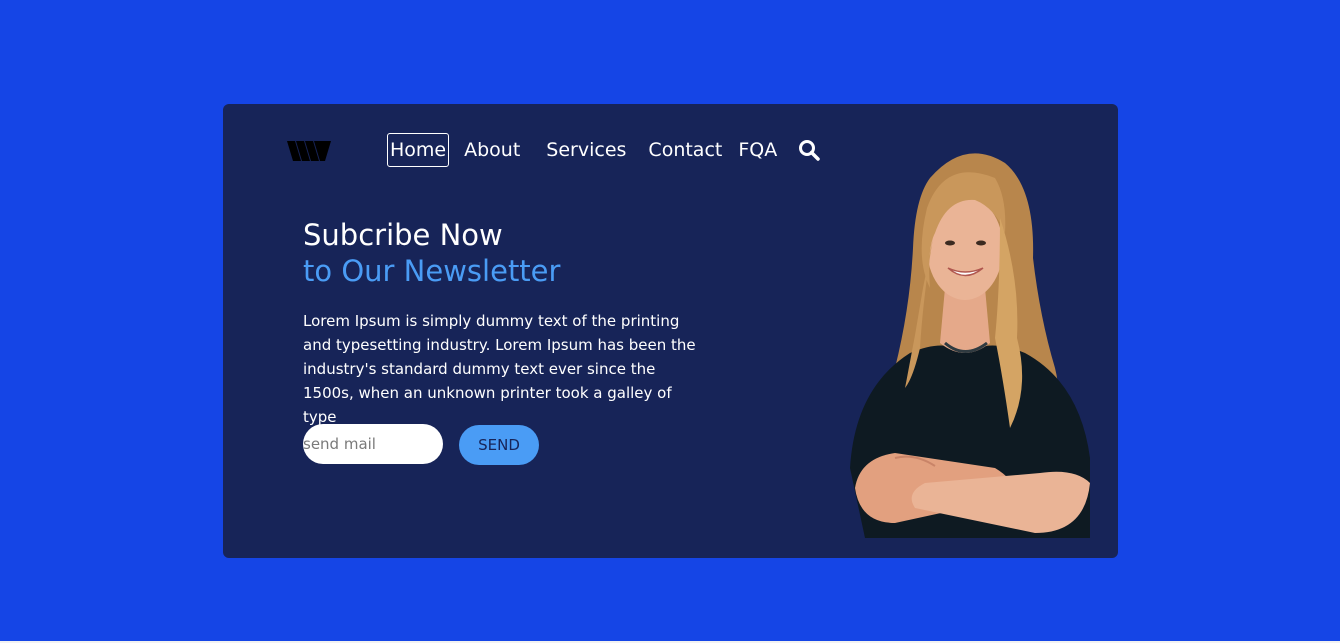 This screenshot has height=643, width=1340. I want to click on nav-services: Services, so click(586, 150).